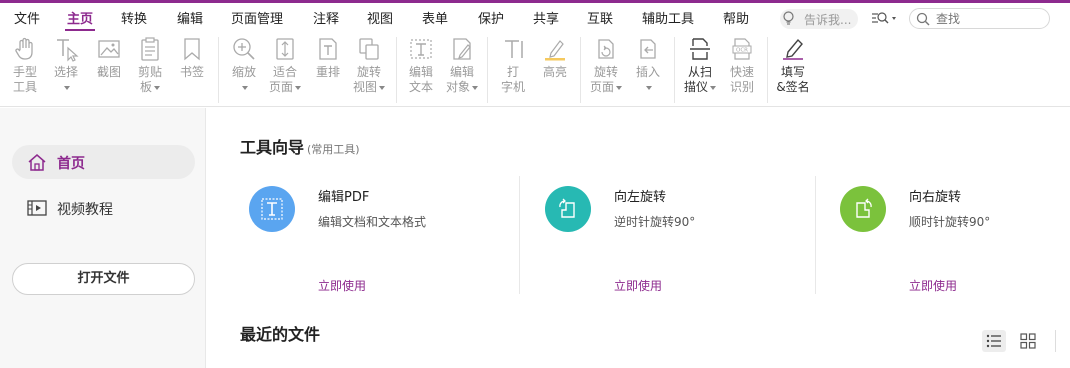  What do you see at coordinates (27, 17) in the screenshot?
I see `menu-file: 文件` at bounding box center [27, 17].